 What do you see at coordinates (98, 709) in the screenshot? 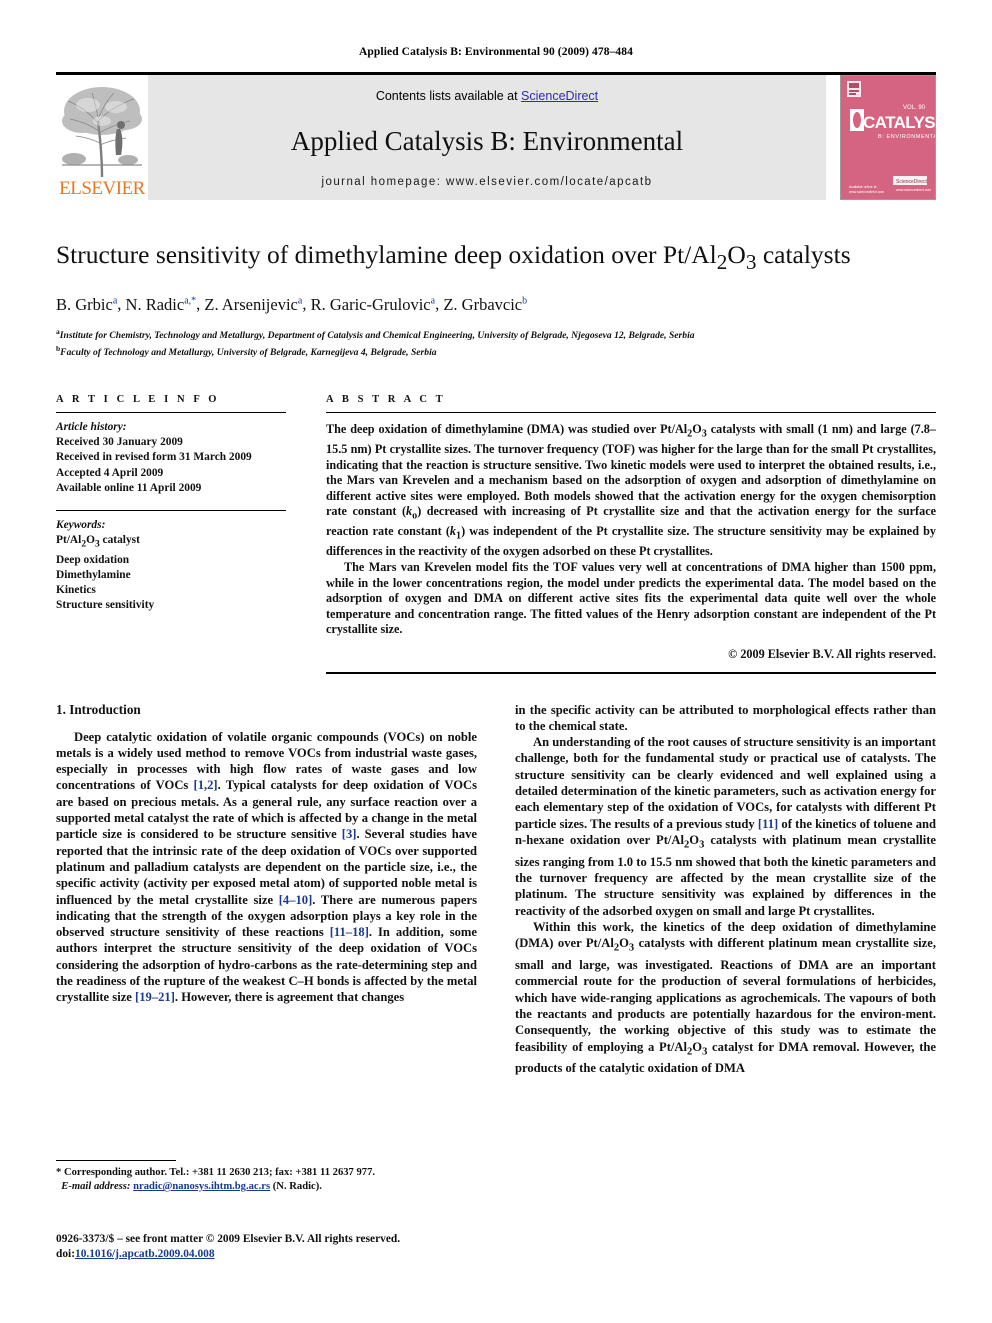
I see `section-heading-introduction: 1. Introduction` at bounding box center [98, 709].